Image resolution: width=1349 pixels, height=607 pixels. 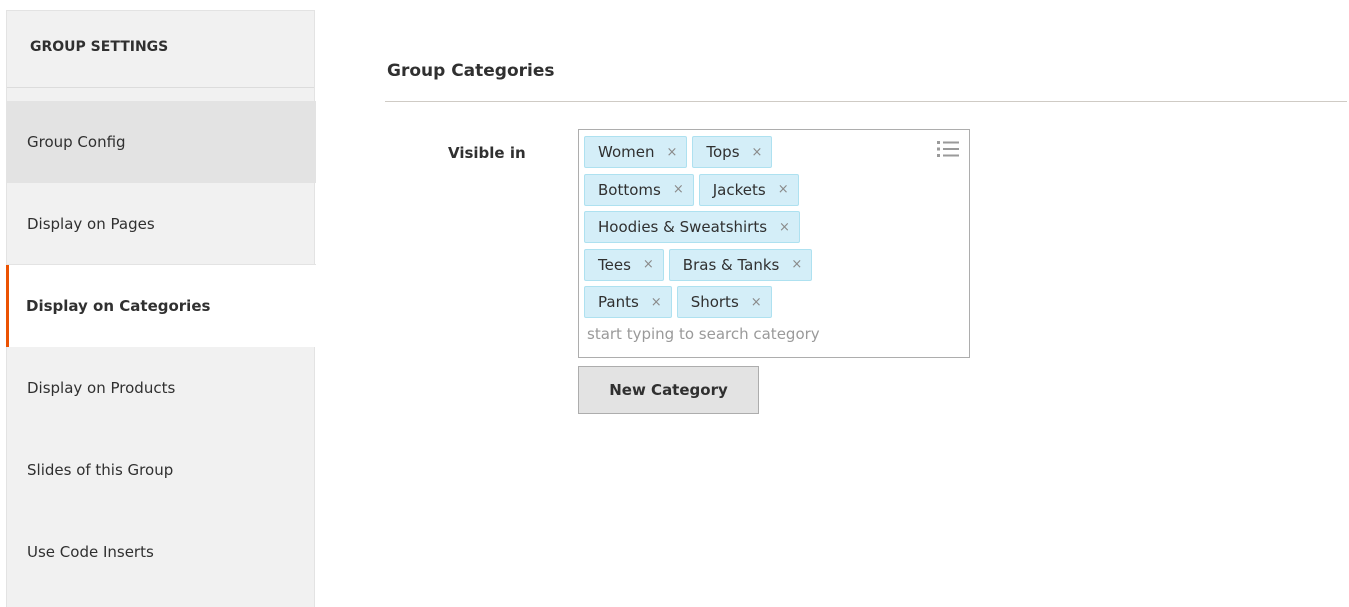 What do you see at coordinates (487, 153) in the screenshot?
I see `visible-in-label: Visible in` at bounding box center [487, 153].